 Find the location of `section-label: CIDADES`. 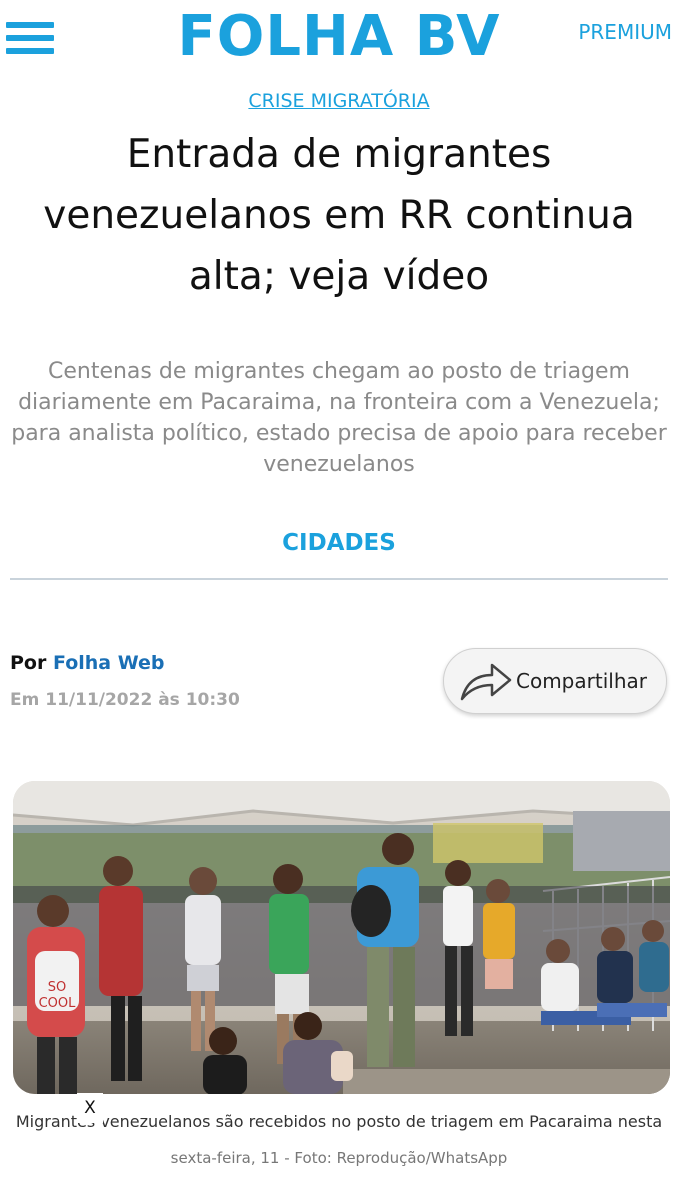

section-label: CIDADES is located at coordinates (339, 543).